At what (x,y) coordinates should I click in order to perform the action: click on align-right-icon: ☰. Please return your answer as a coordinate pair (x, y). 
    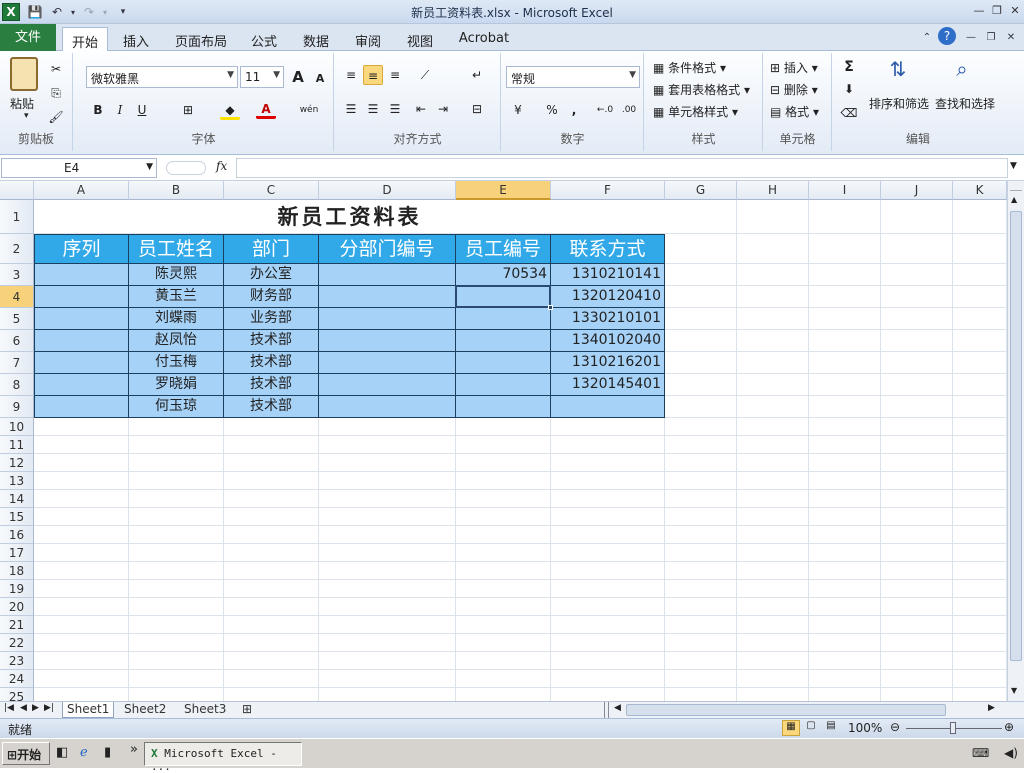
    Looking at the image, I should click on (395, 109).